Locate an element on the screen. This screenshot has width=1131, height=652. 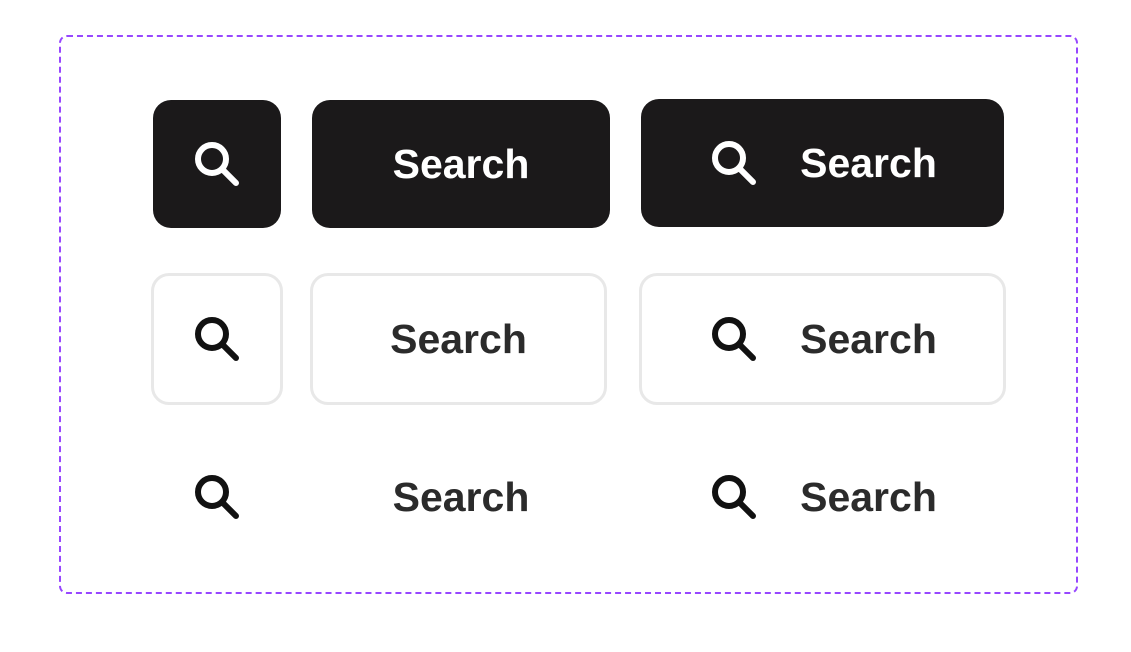
search-icon-text-button-ghost: Search is located at coordinates (822, 497).